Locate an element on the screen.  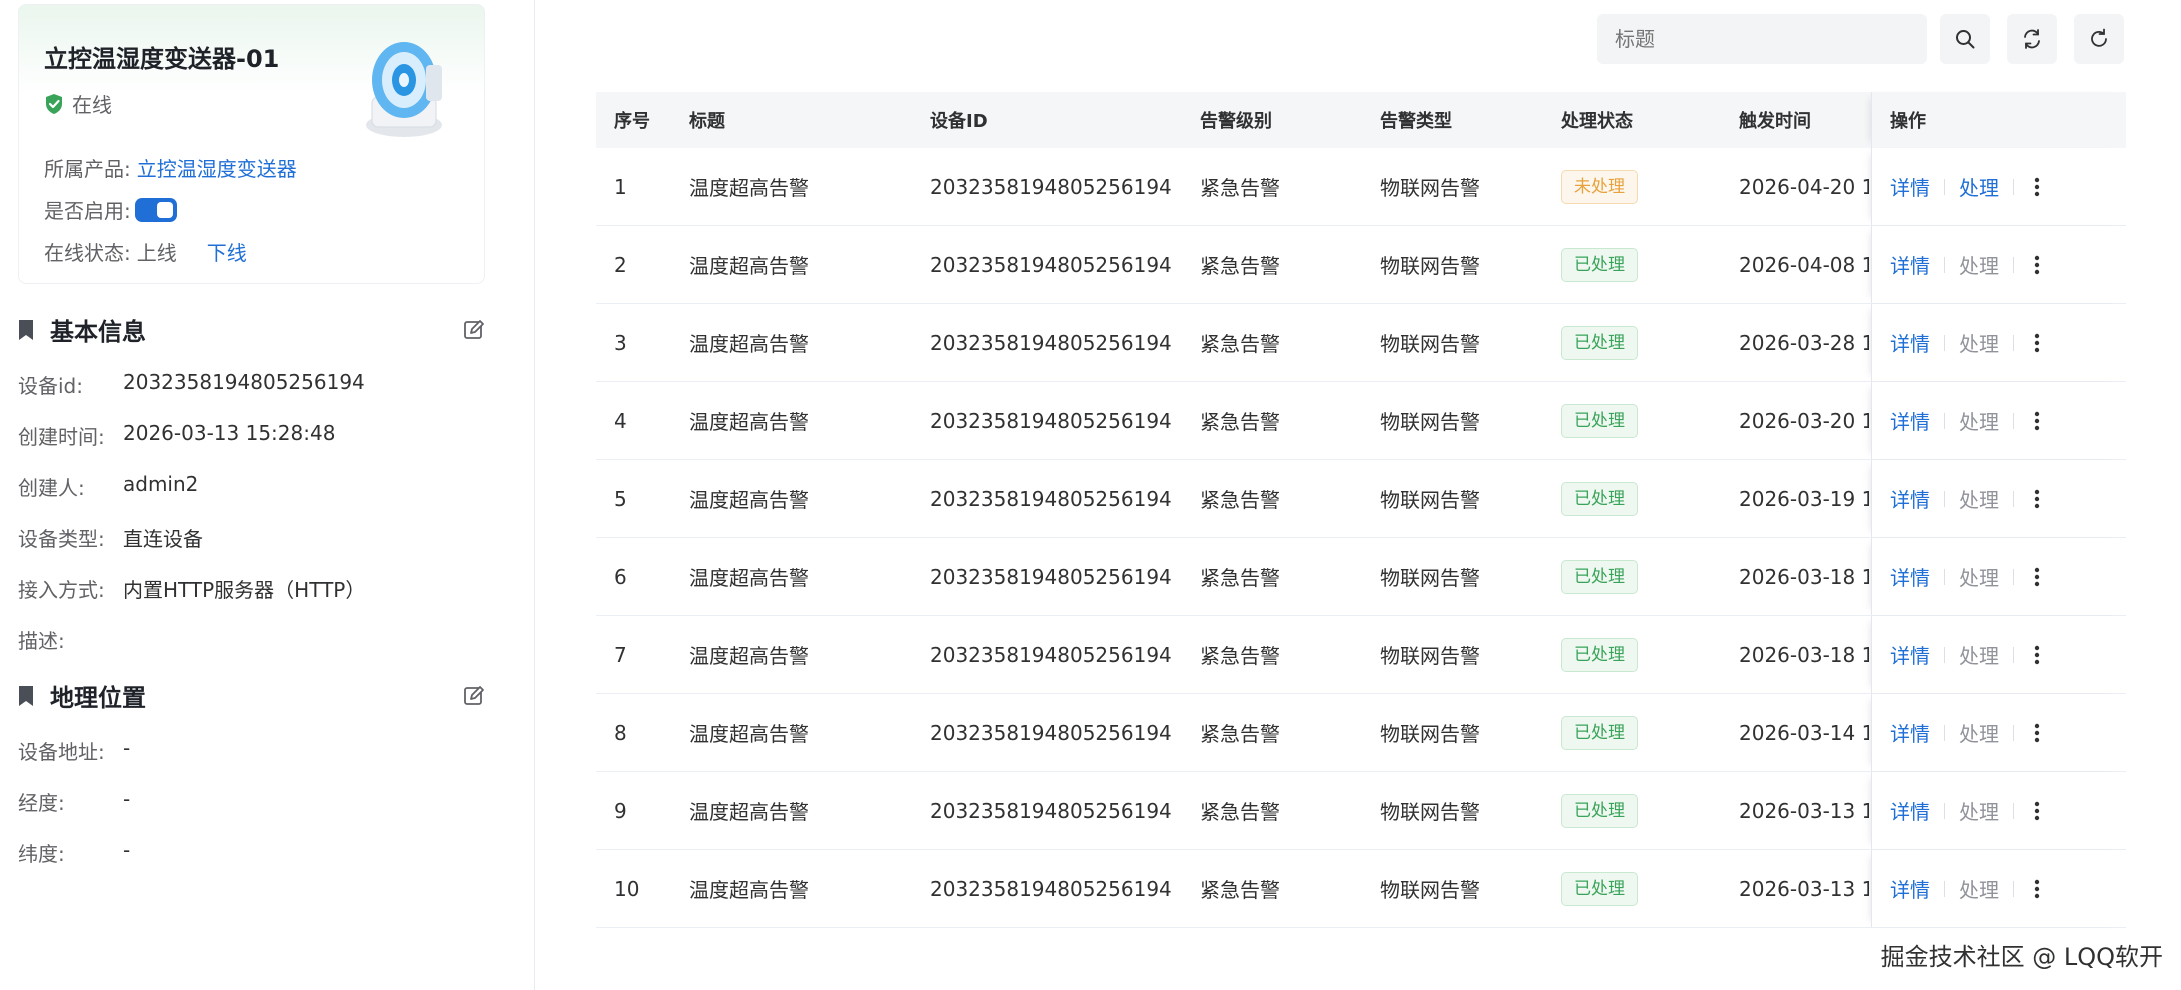
col-device-id: 设备ID is located at coordinates (959, 121).